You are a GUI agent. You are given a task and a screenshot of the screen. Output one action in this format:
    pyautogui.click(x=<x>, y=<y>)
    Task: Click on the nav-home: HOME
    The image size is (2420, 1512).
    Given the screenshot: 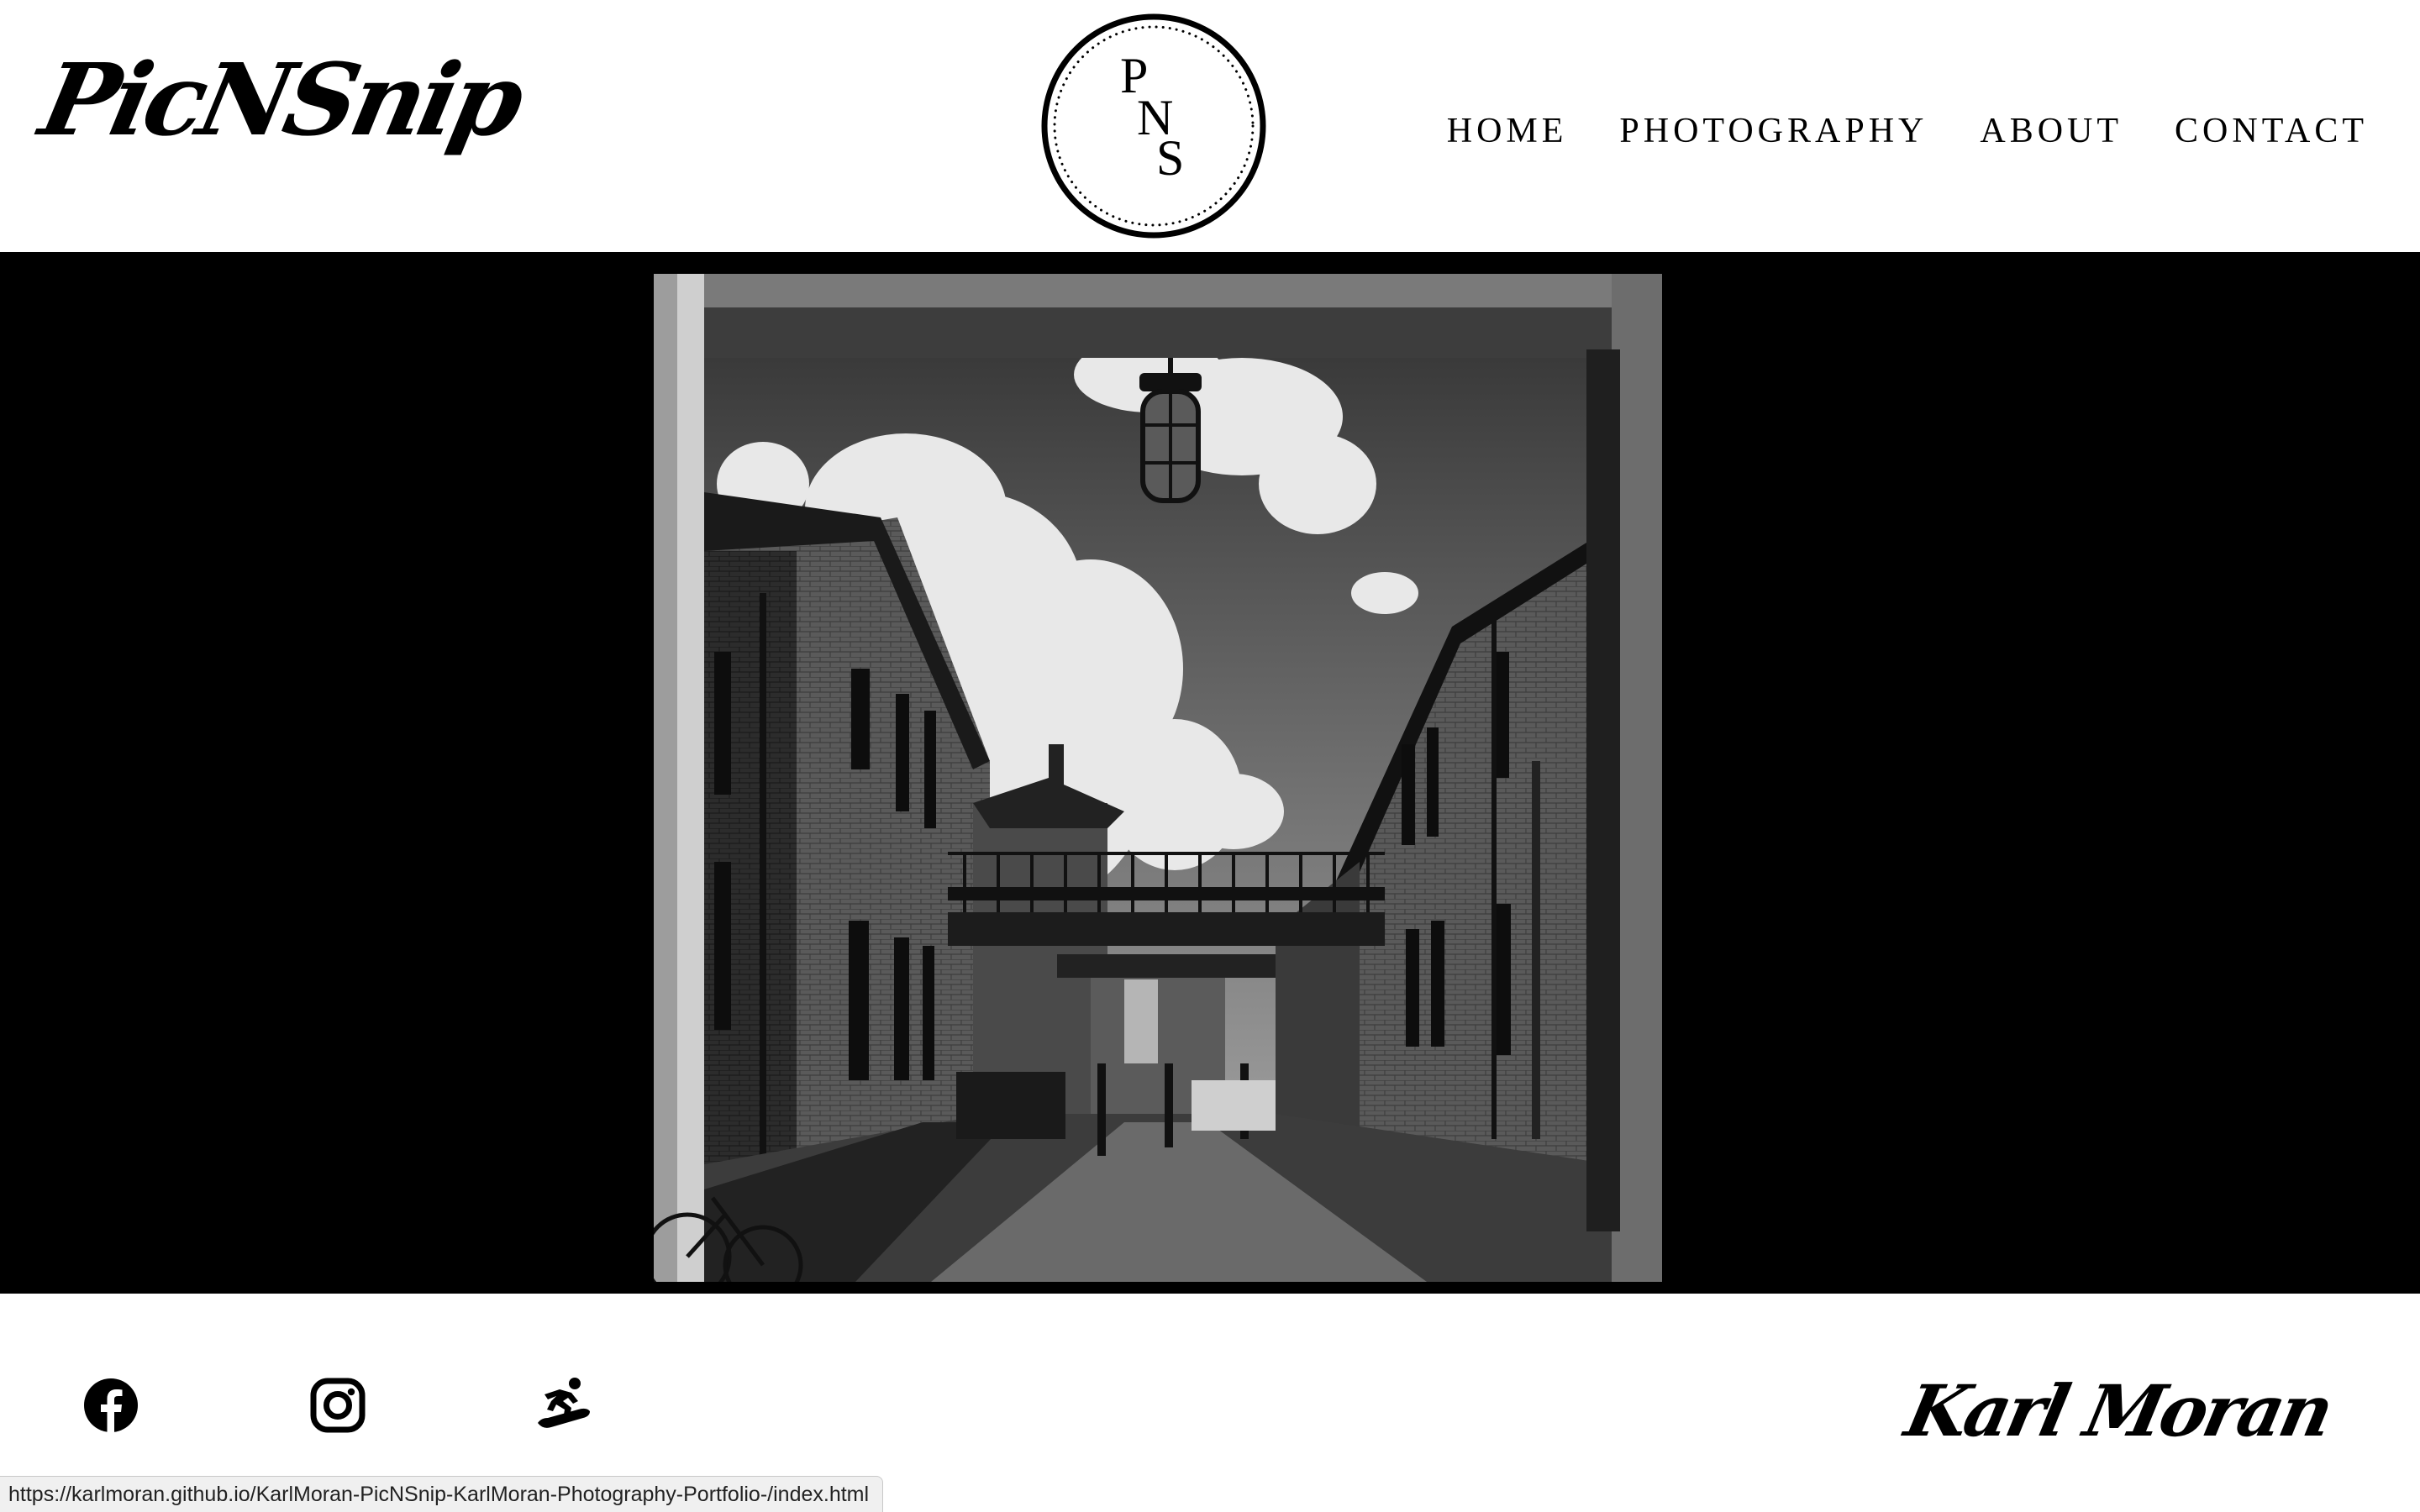 What is the action you would take?
    pyautogui.click(x=1507, y=131)
    